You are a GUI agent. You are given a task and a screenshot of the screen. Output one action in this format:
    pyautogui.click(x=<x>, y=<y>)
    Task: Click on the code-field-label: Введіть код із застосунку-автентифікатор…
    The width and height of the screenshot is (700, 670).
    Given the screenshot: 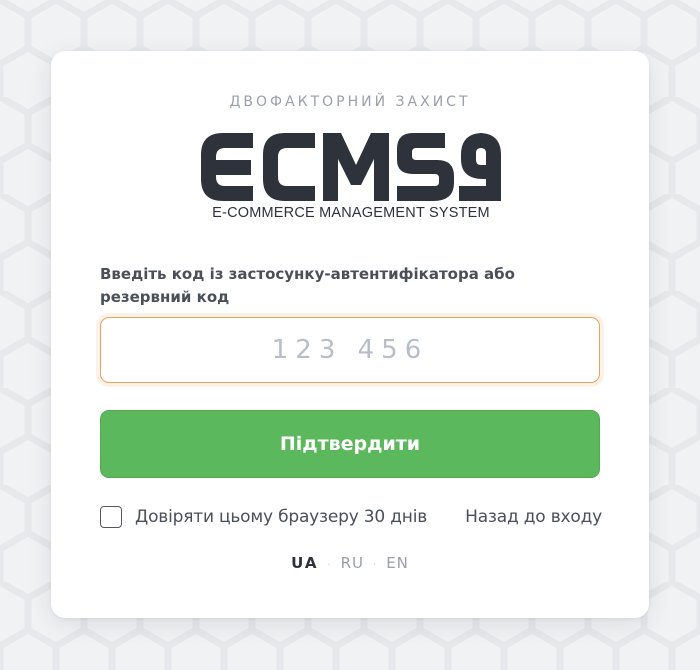 What is the action you would take?
    pyautogui.click(x=307, y=285)
    